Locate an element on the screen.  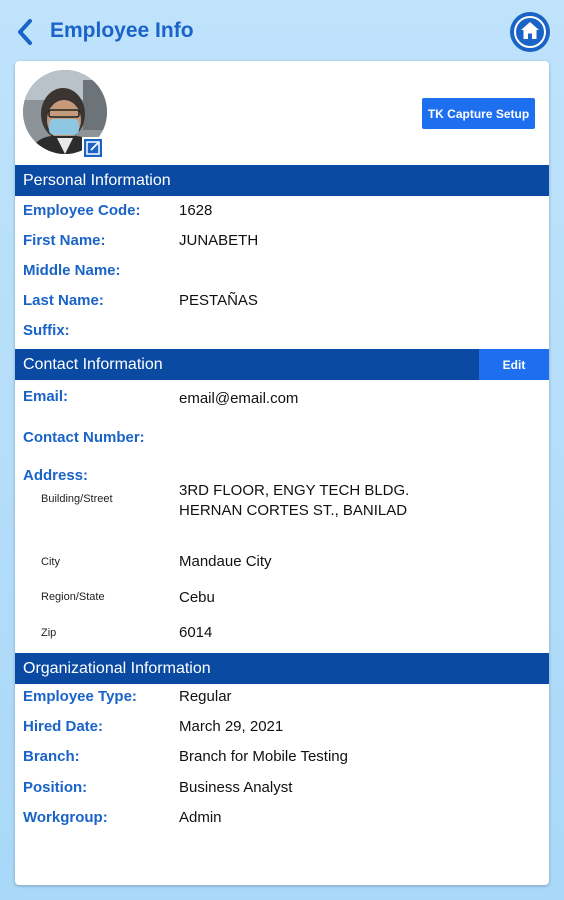
field-label-employee-code: Employee Code: is located at coordinates (82, 210).